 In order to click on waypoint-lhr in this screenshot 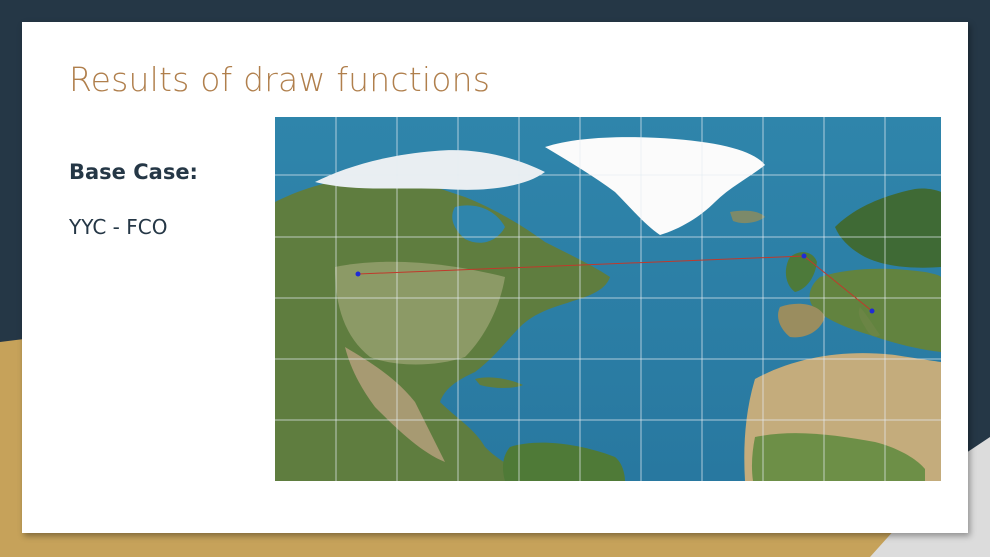, I will do `click(804, 256)`.